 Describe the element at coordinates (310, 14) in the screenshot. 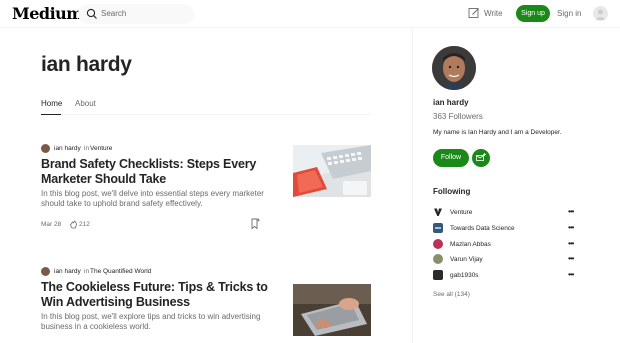

I see `top-navigation-bar: Medium Search Write Sign up Sign in` at that location.